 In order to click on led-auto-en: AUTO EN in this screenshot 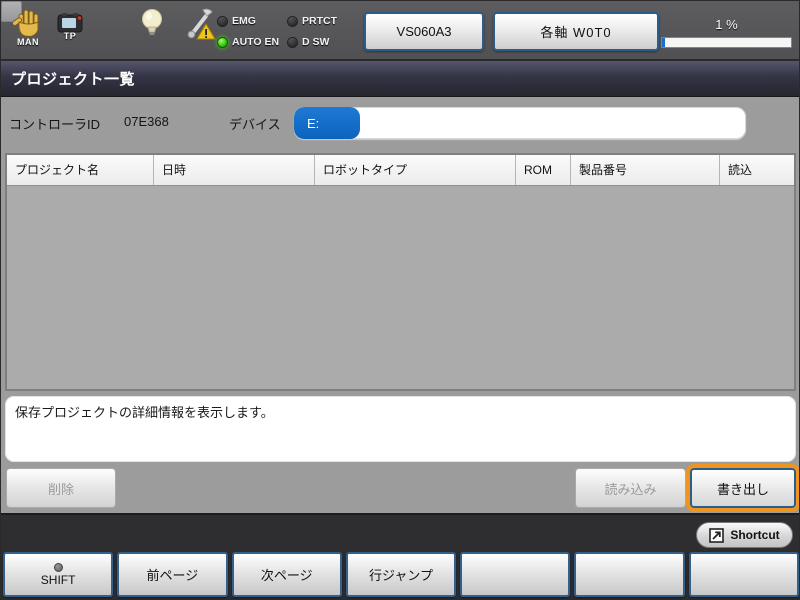, I will do `click(252, 42)`.